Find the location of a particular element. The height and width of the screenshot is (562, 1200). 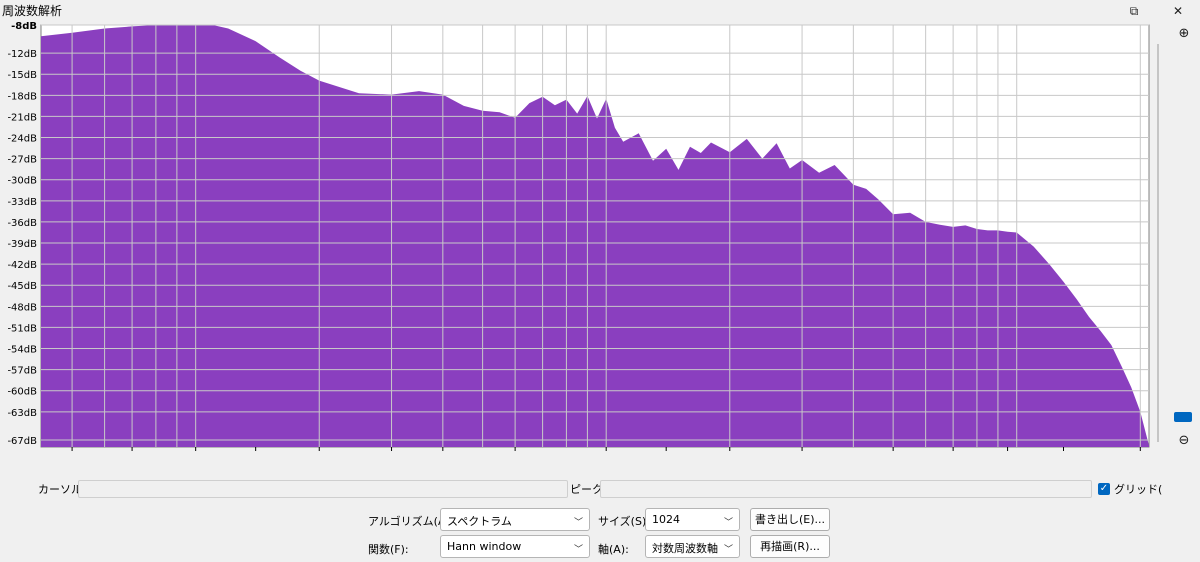

y-tick-label: -24dB is located at coordinates (22, 139).